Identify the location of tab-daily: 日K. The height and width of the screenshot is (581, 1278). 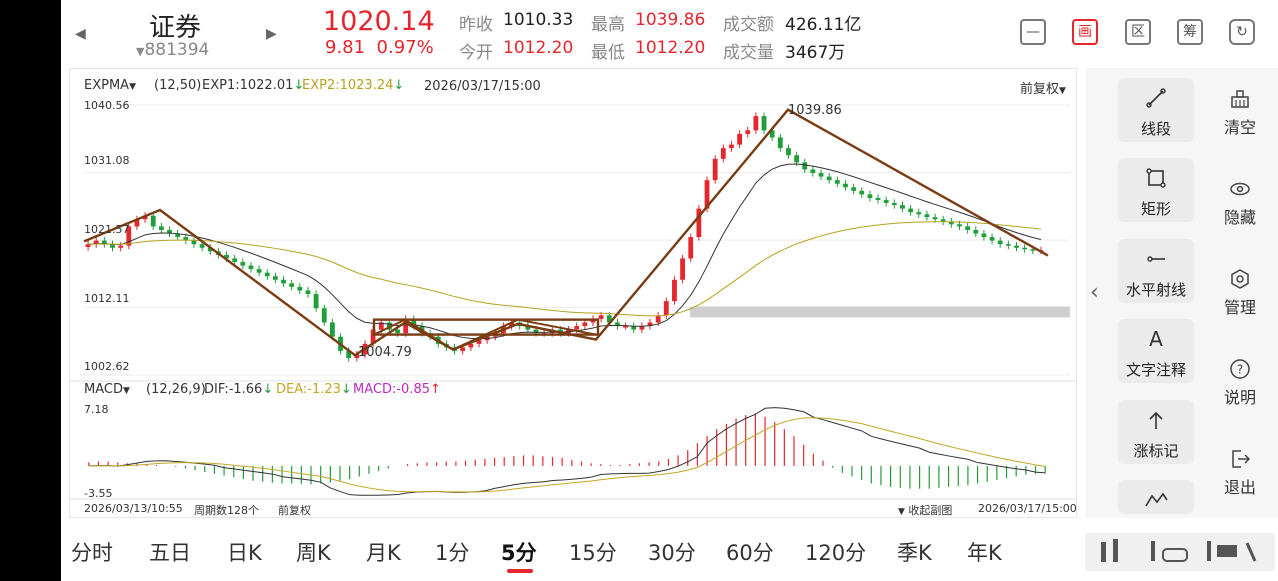
(244, 552).